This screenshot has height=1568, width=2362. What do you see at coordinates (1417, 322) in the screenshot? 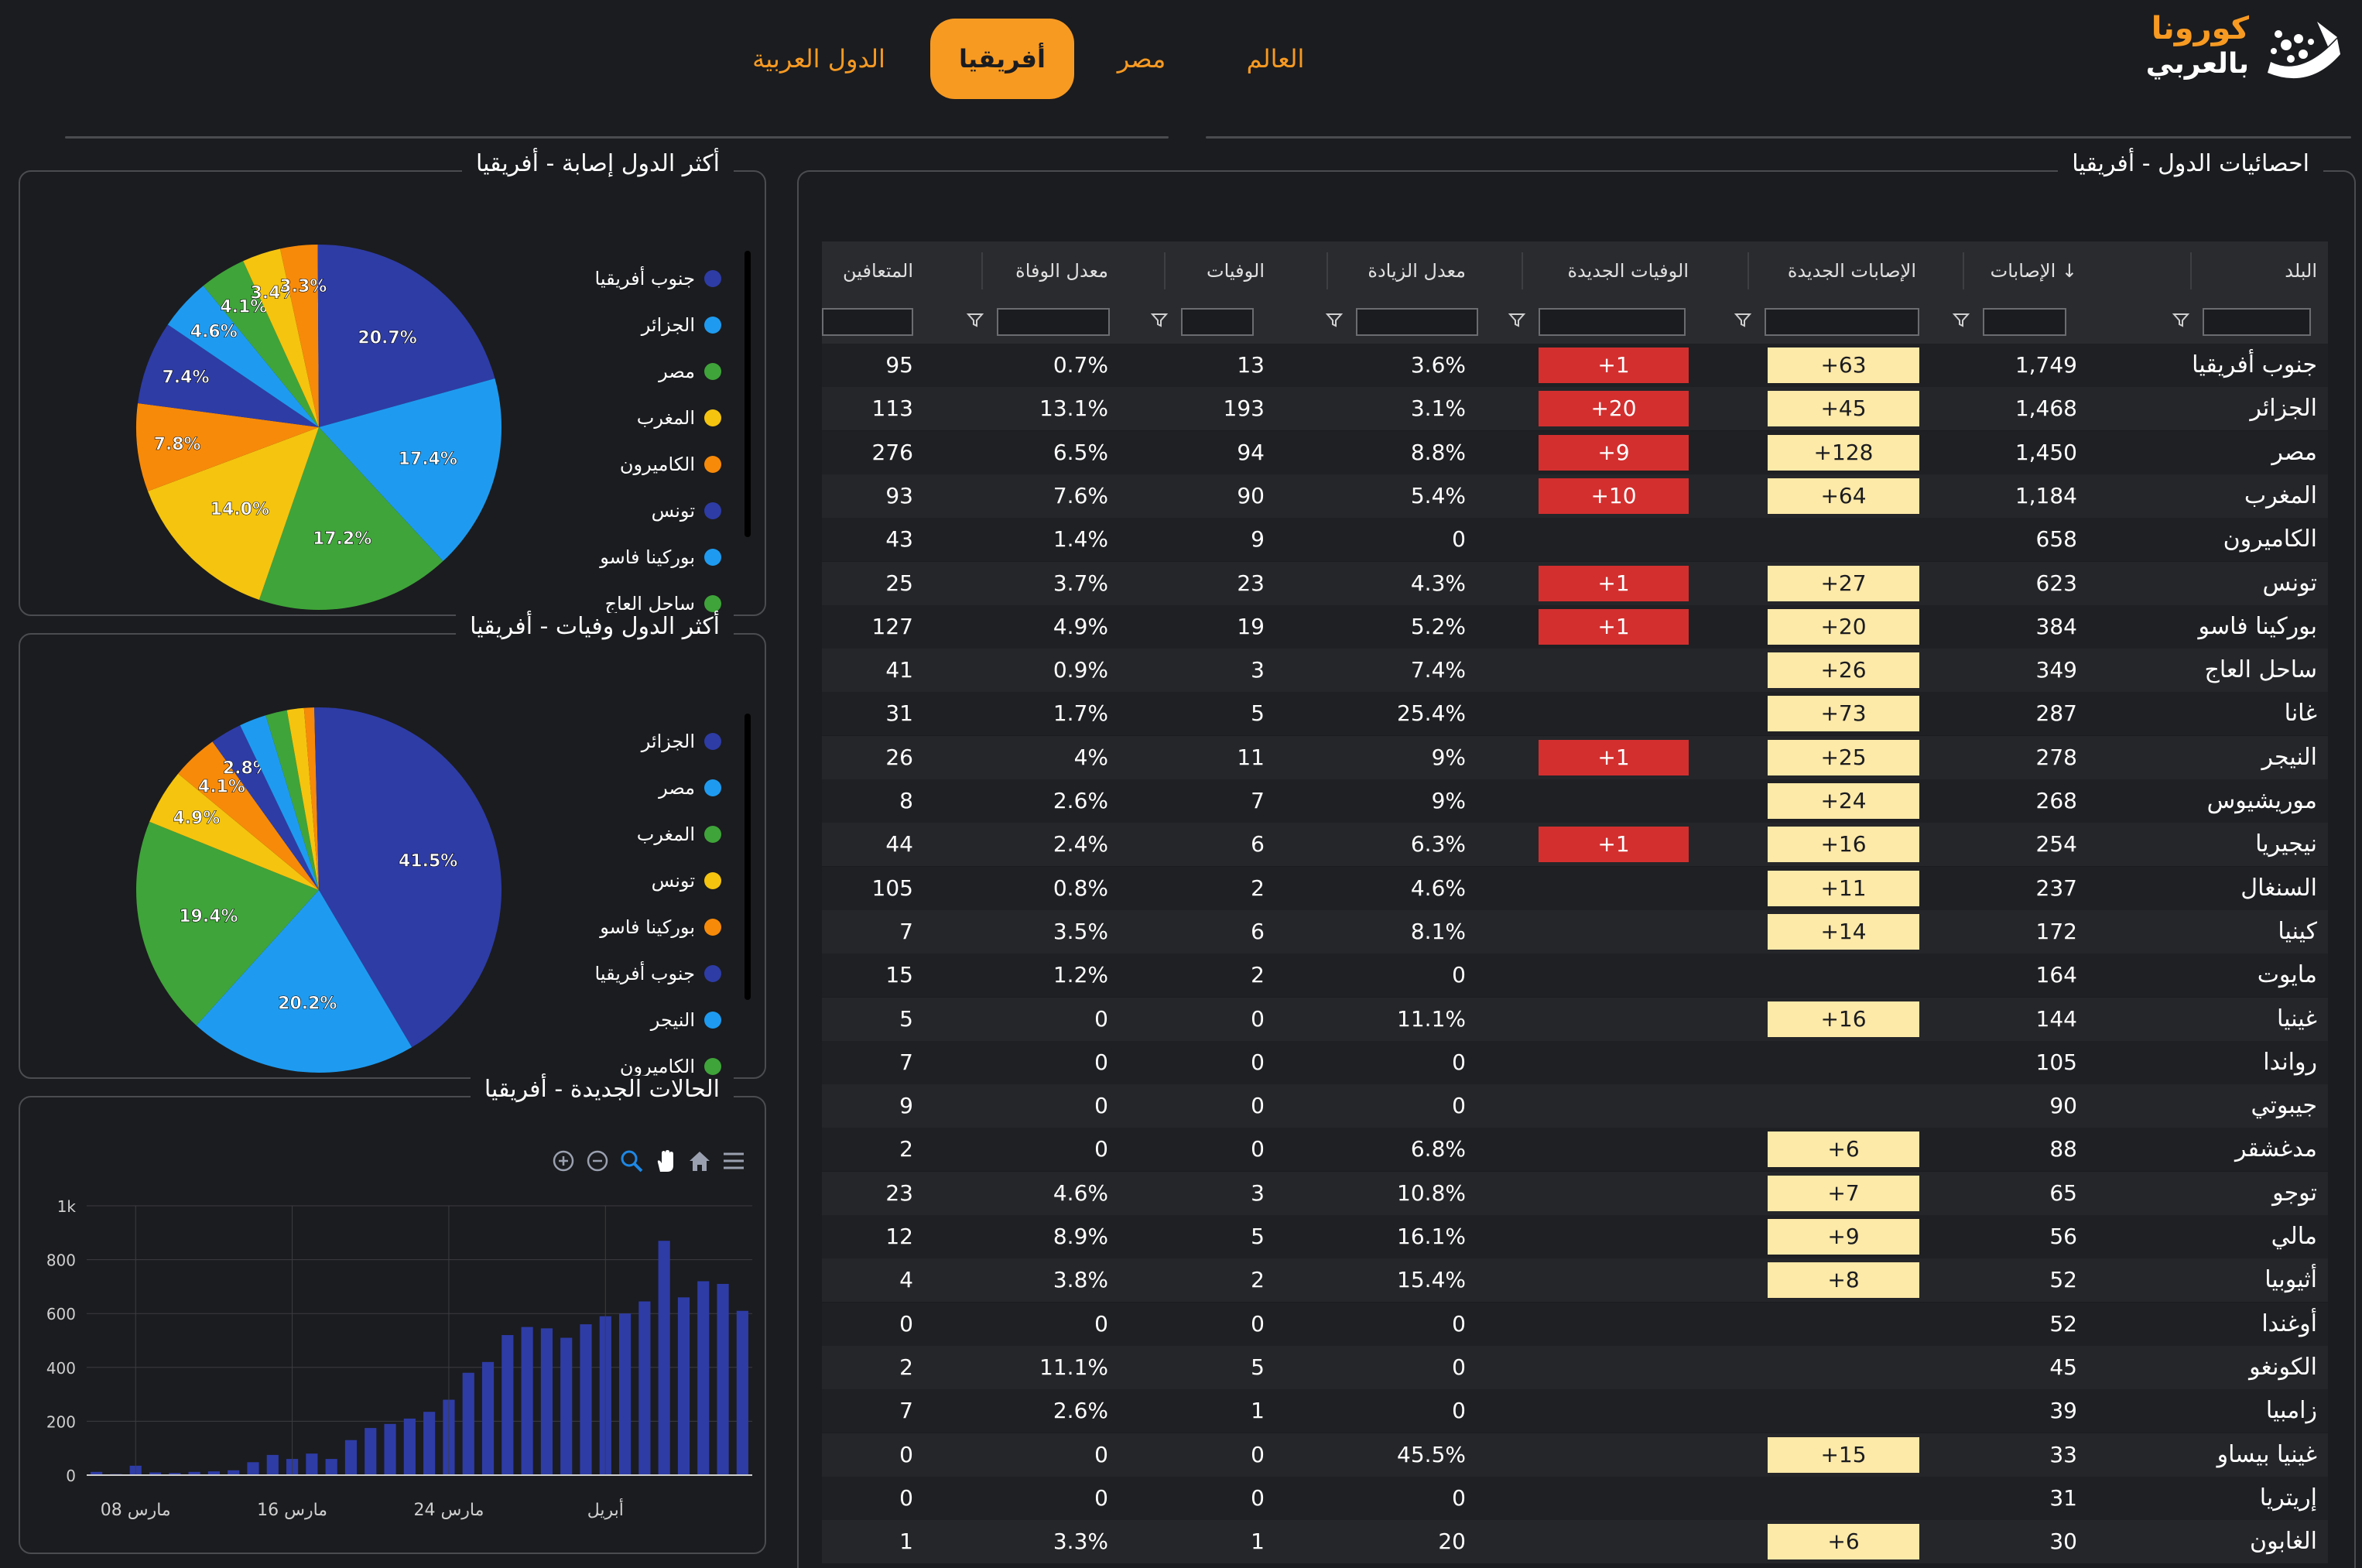
I see `filter-input-growth-rate` at bounding box center [1417, 322].